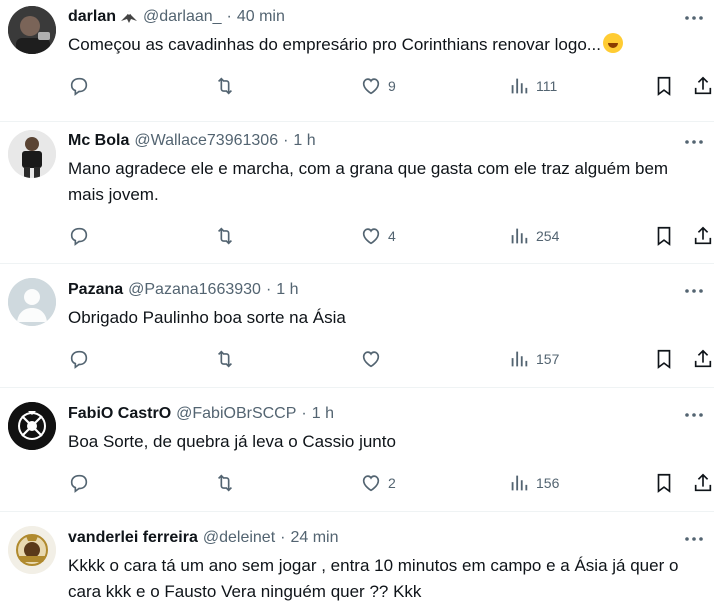  What do you see at coordinates (386, 414) in the screenshot?
I see `tweet-header: FabiO CastrO @FabiOBrSCCP · 1 h` at bounding box center [386, 414].